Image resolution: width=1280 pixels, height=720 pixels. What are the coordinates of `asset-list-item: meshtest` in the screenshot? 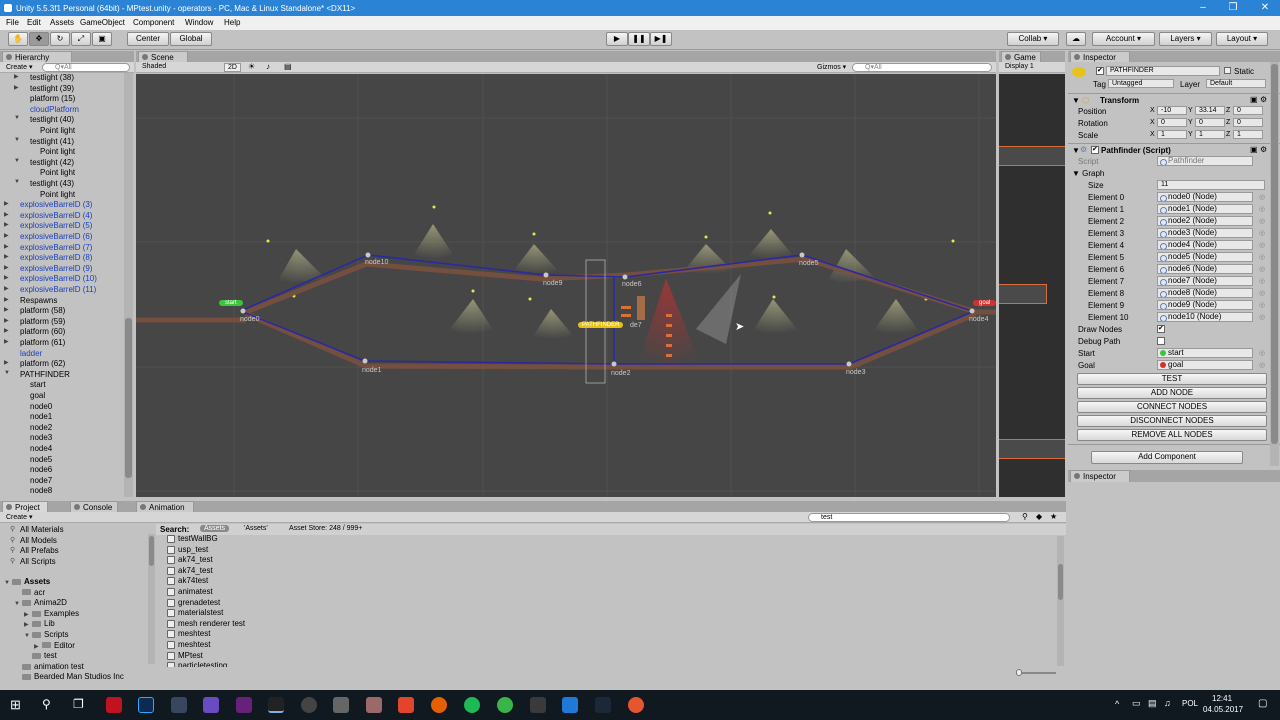 It's located at (185, 634).